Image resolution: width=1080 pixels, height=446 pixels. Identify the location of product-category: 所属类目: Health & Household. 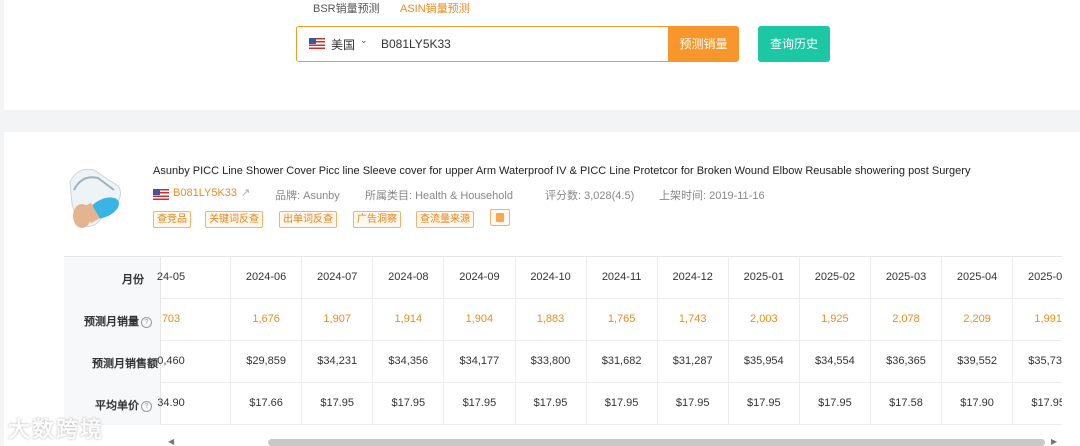
(439, 196).